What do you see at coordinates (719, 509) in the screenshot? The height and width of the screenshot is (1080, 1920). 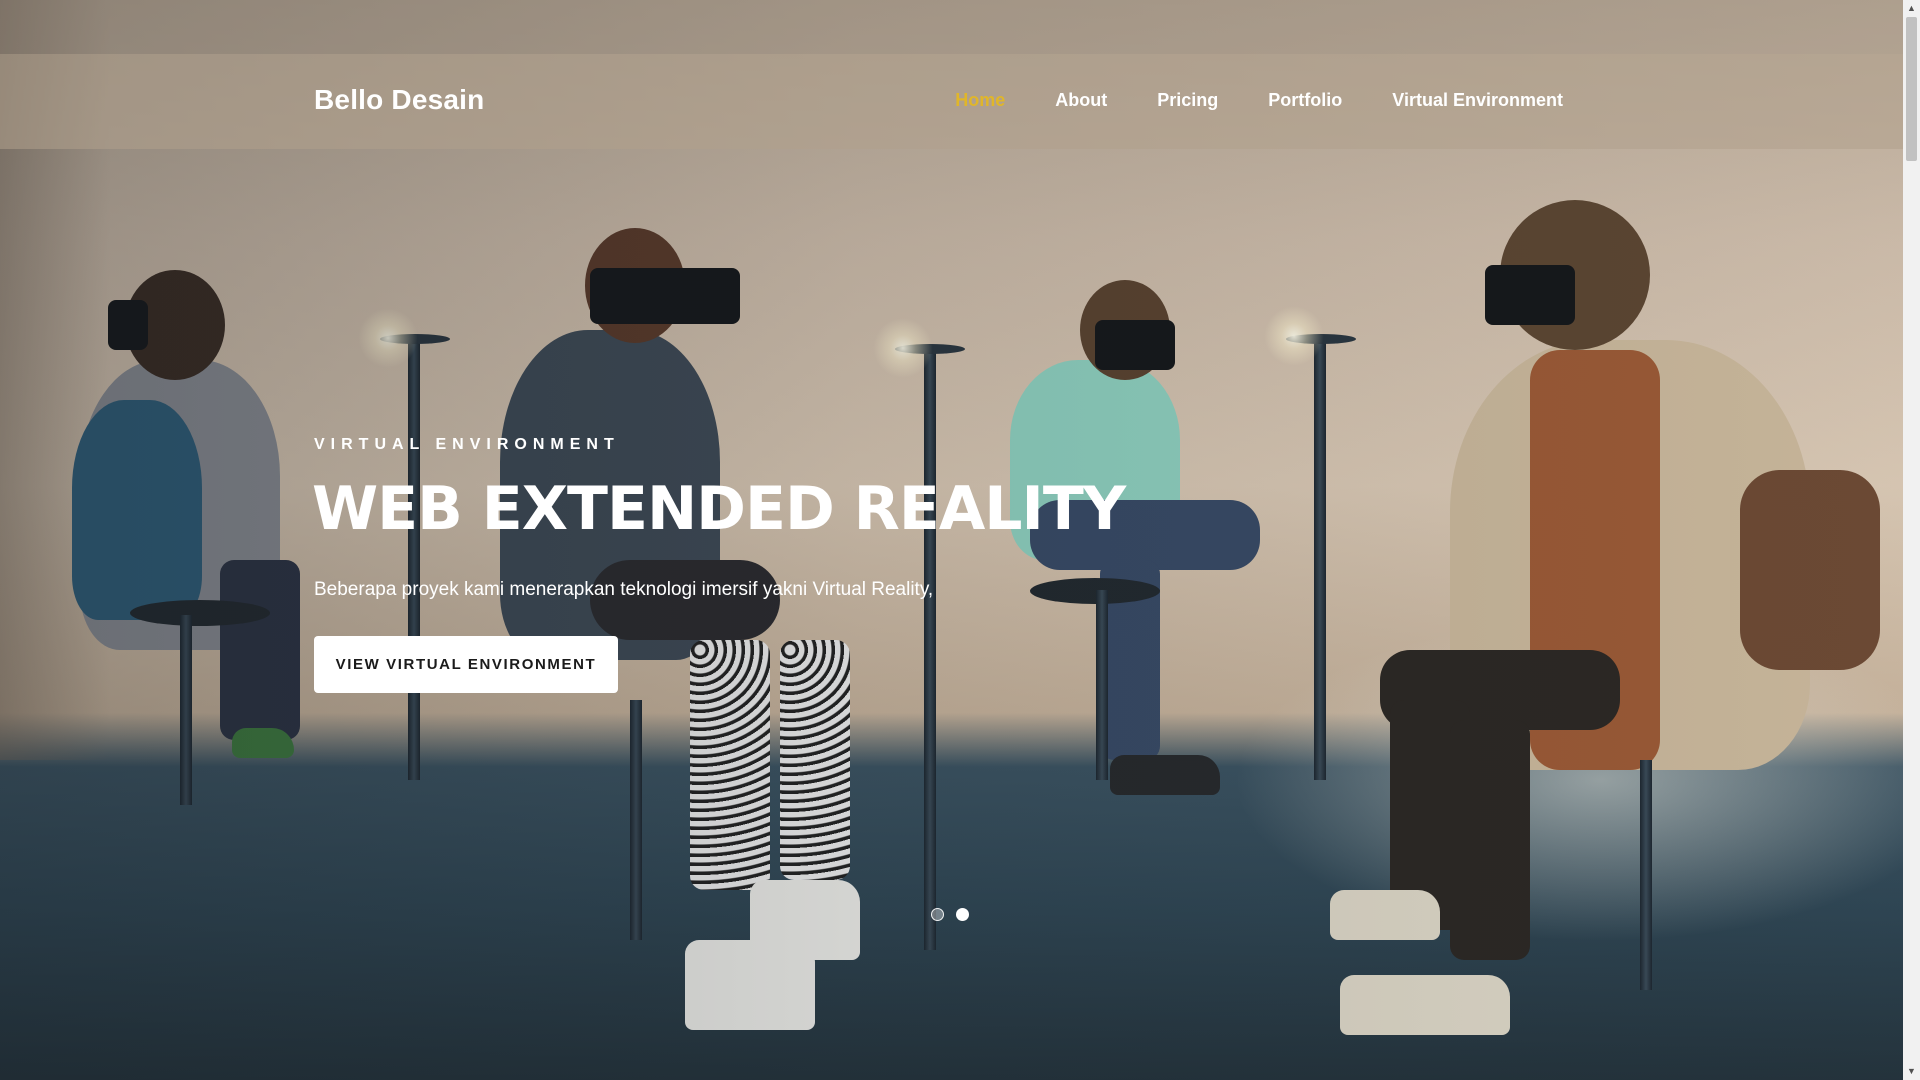 I see `hero-headline: WEB EXTENDED REALITY` at bounding box center [719, 509].